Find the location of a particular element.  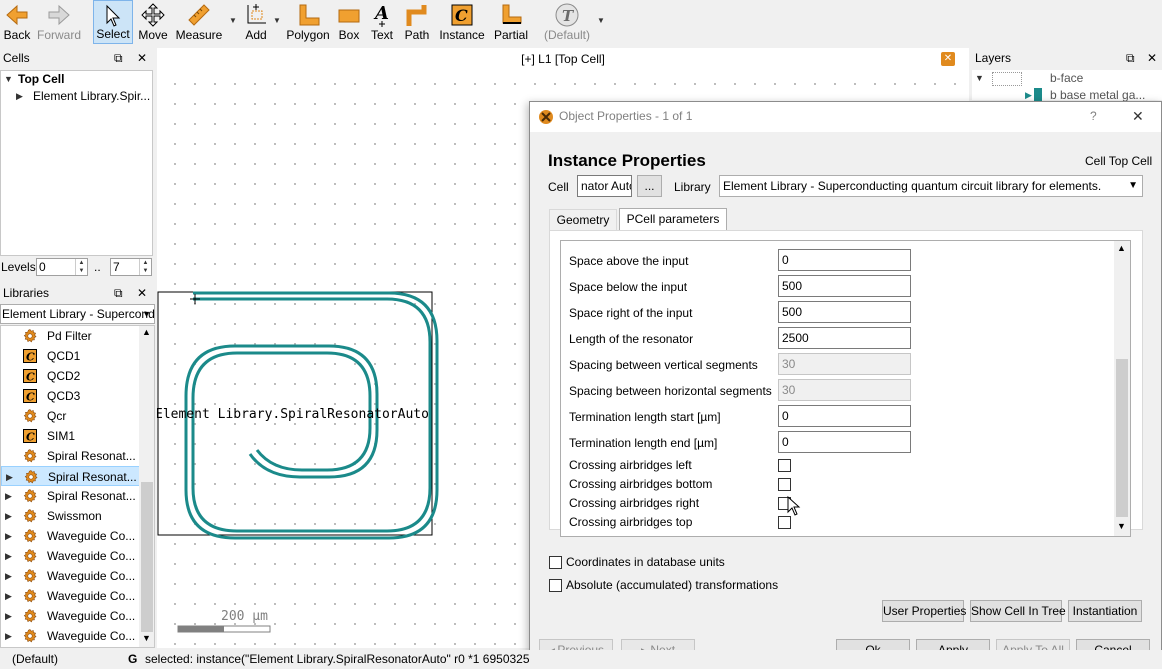

coords-db-units-checkbox is located at coordinates (555, 562).